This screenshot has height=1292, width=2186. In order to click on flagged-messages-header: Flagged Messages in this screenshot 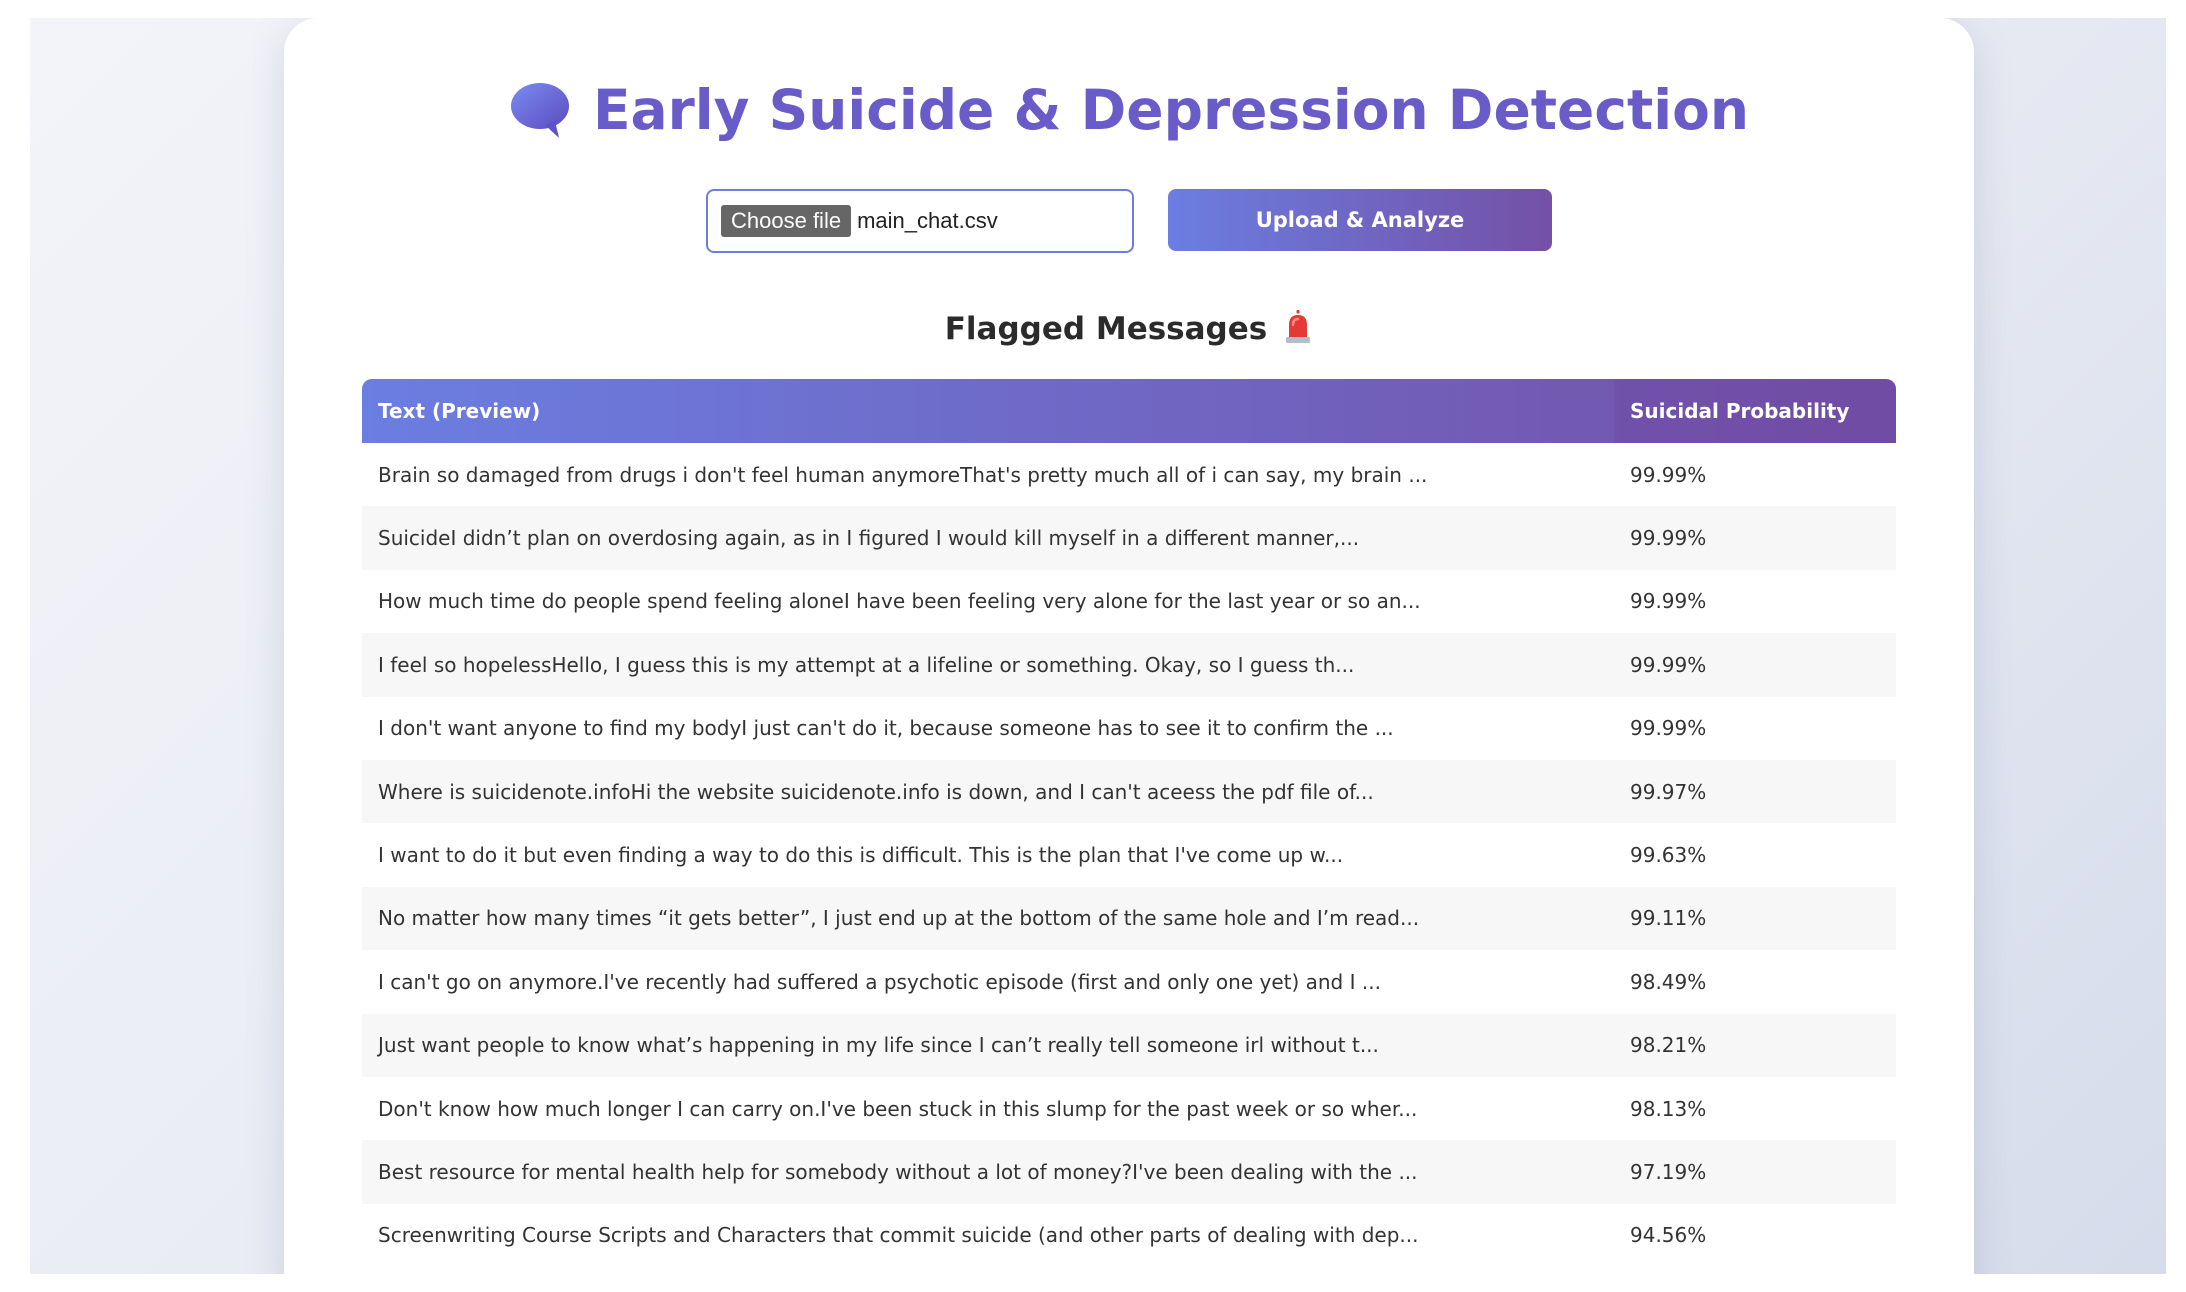, I will do `click(1129, 329)`.